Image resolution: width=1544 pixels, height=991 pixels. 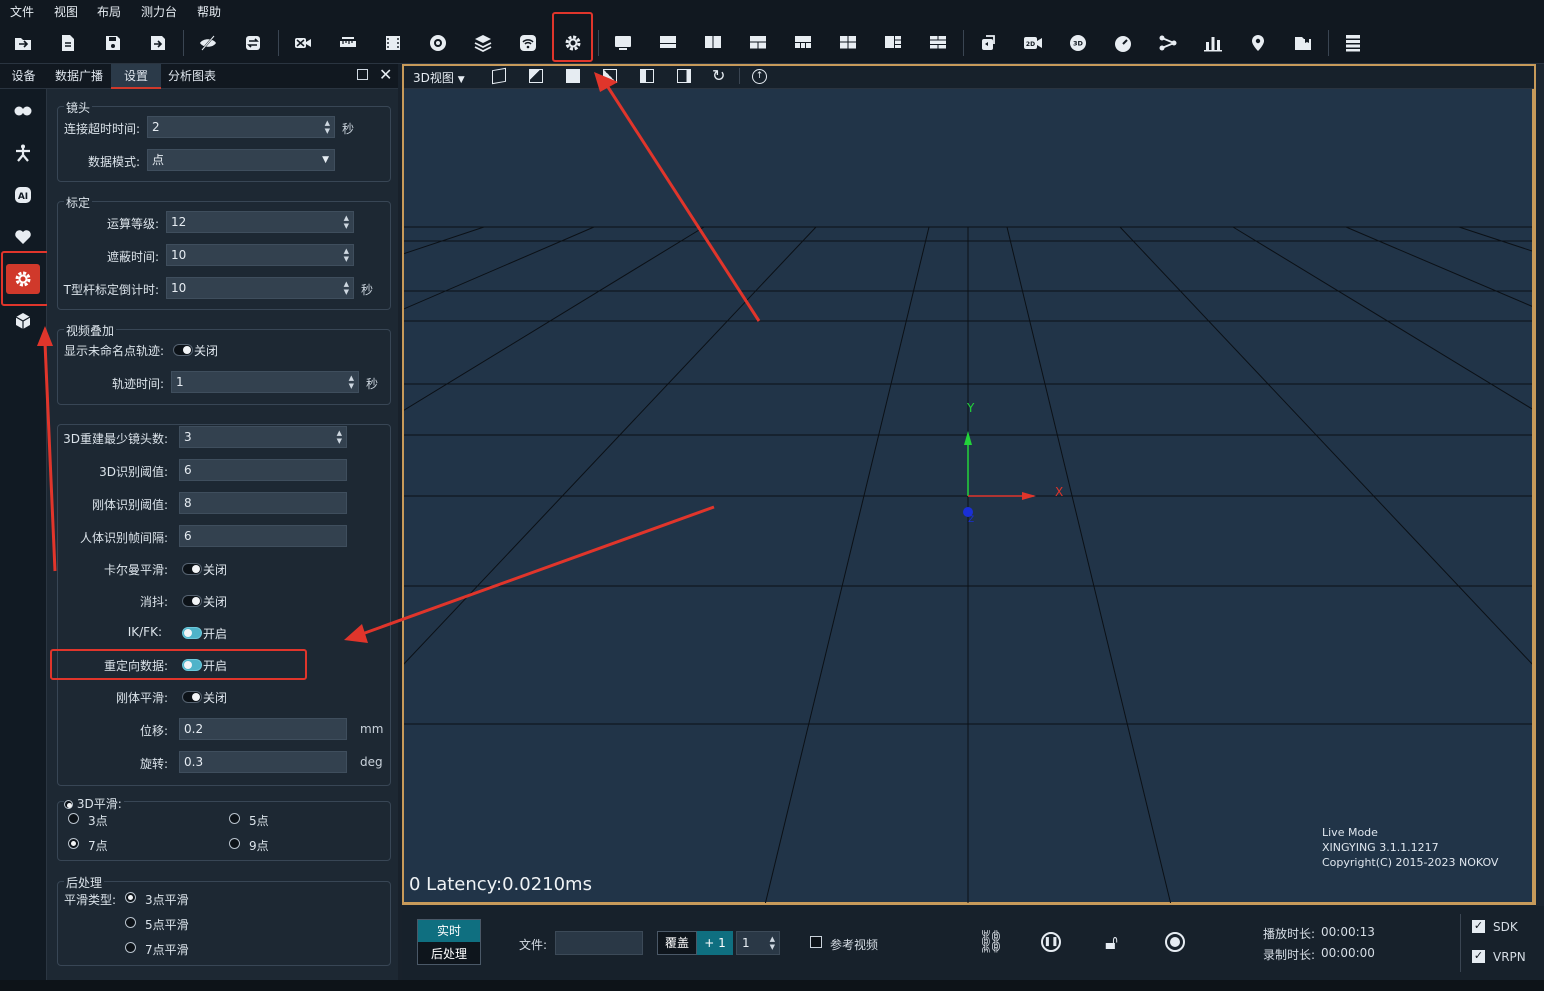 I want to click on human-interval-input: 6, so click(x=263, y=536).